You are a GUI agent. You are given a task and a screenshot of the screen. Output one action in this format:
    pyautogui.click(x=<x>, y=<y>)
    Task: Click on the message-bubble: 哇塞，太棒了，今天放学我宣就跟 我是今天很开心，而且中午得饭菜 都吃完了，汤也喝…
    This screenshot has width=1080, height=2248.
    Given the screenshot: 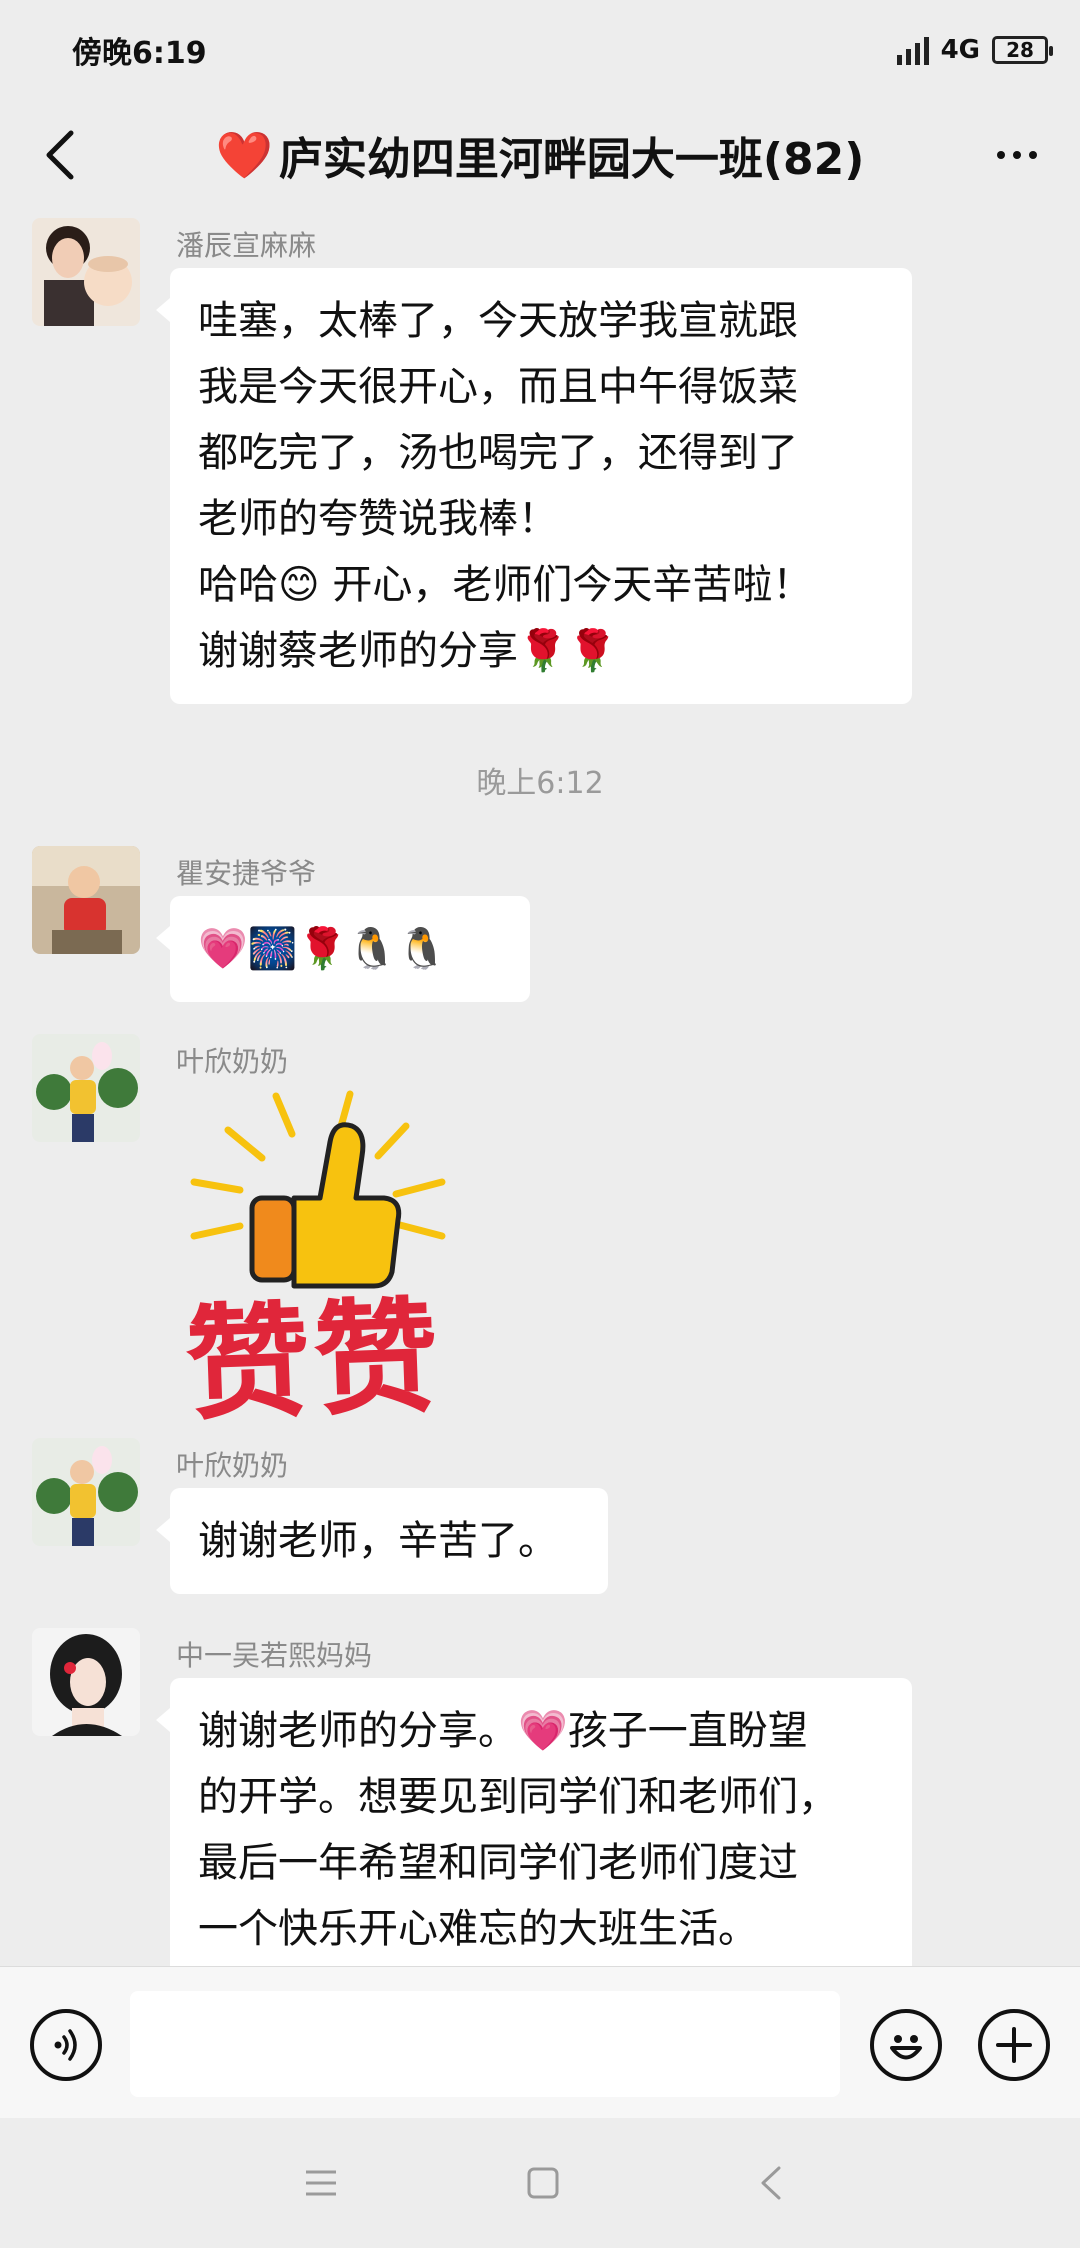 What is the action you would take?
    pyautogui.click(x=534, y=486)
    